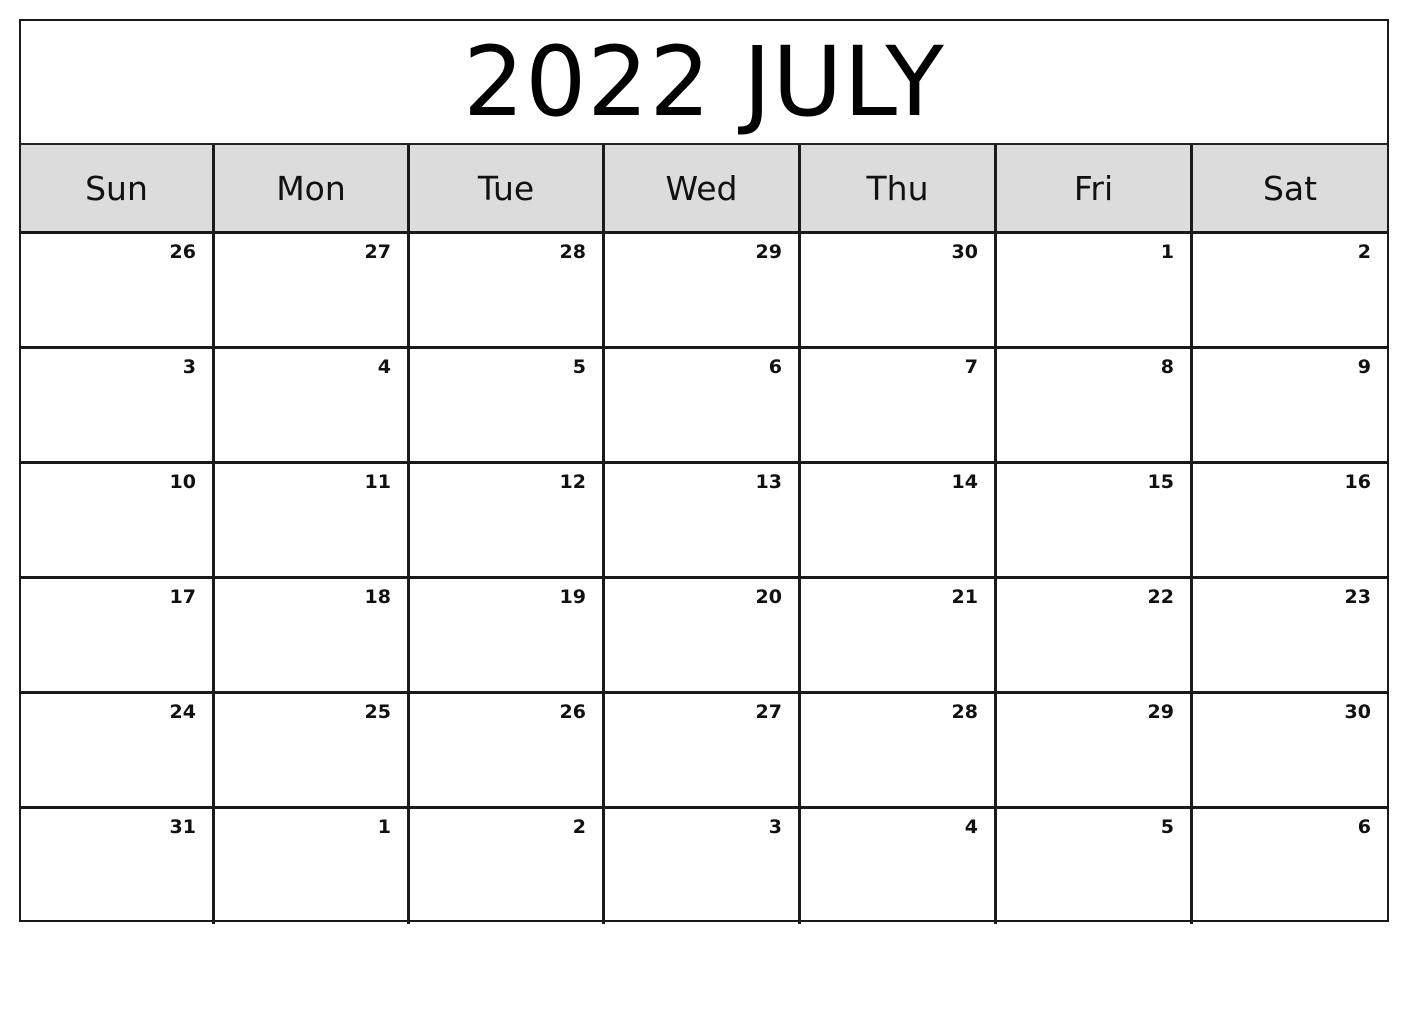 This screenshot has width=1406, height=1020. What do you see at coordinates (899, 636) in the screenshot?
I see `day-cell: 21` at bounding box center [899, 636].